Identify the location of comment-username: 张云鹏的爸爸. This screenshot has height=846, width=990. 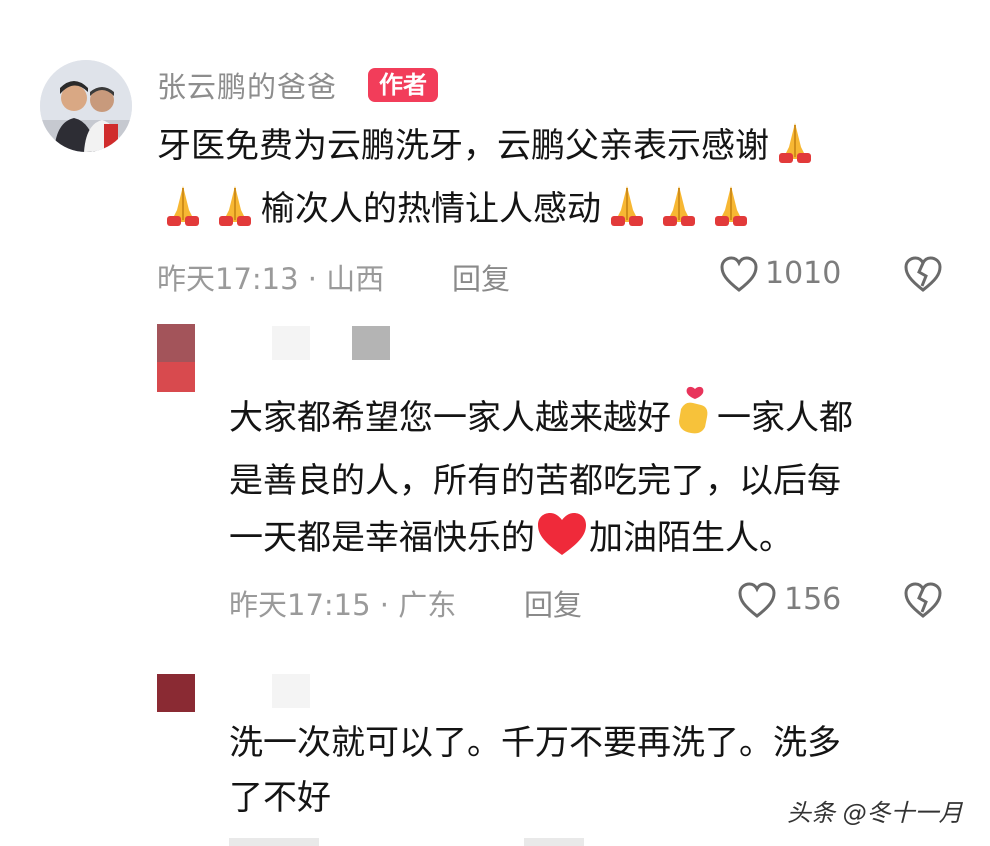
(247, 85).